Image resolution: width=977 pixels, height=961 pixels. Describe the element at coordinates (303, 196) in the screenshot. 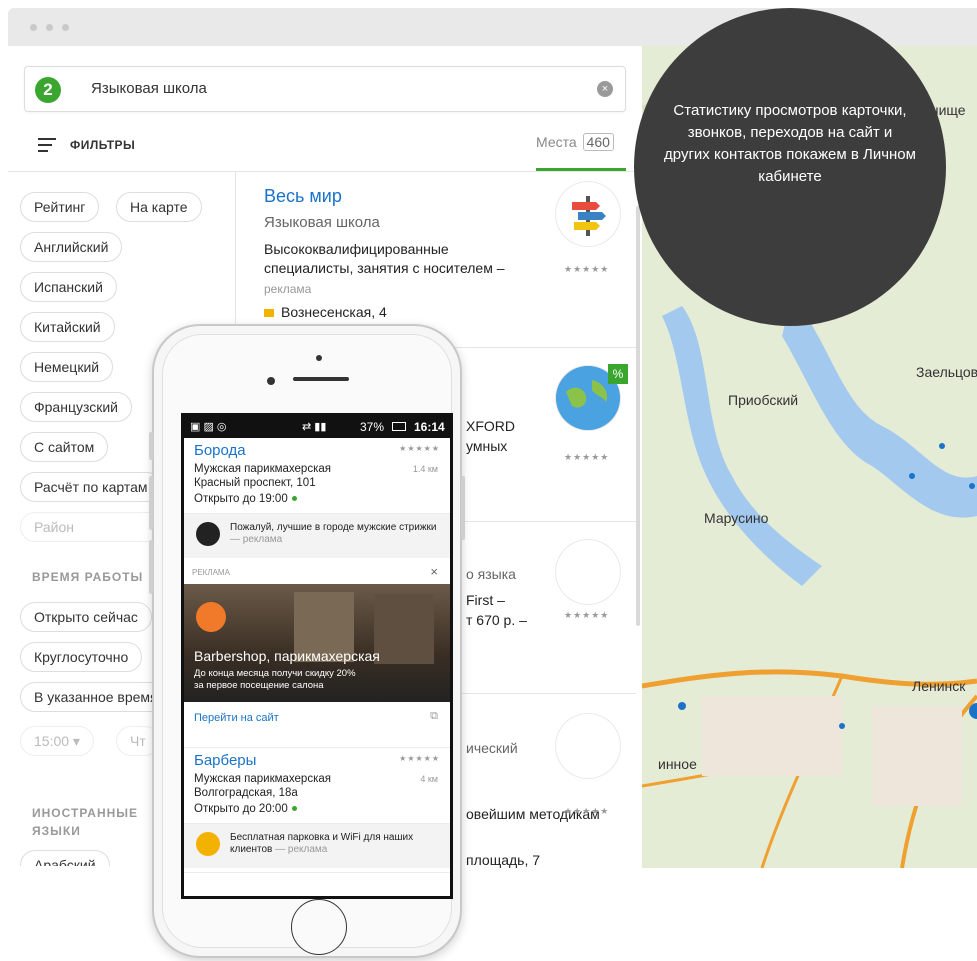

I see `result-title: Весь мир` at that location.